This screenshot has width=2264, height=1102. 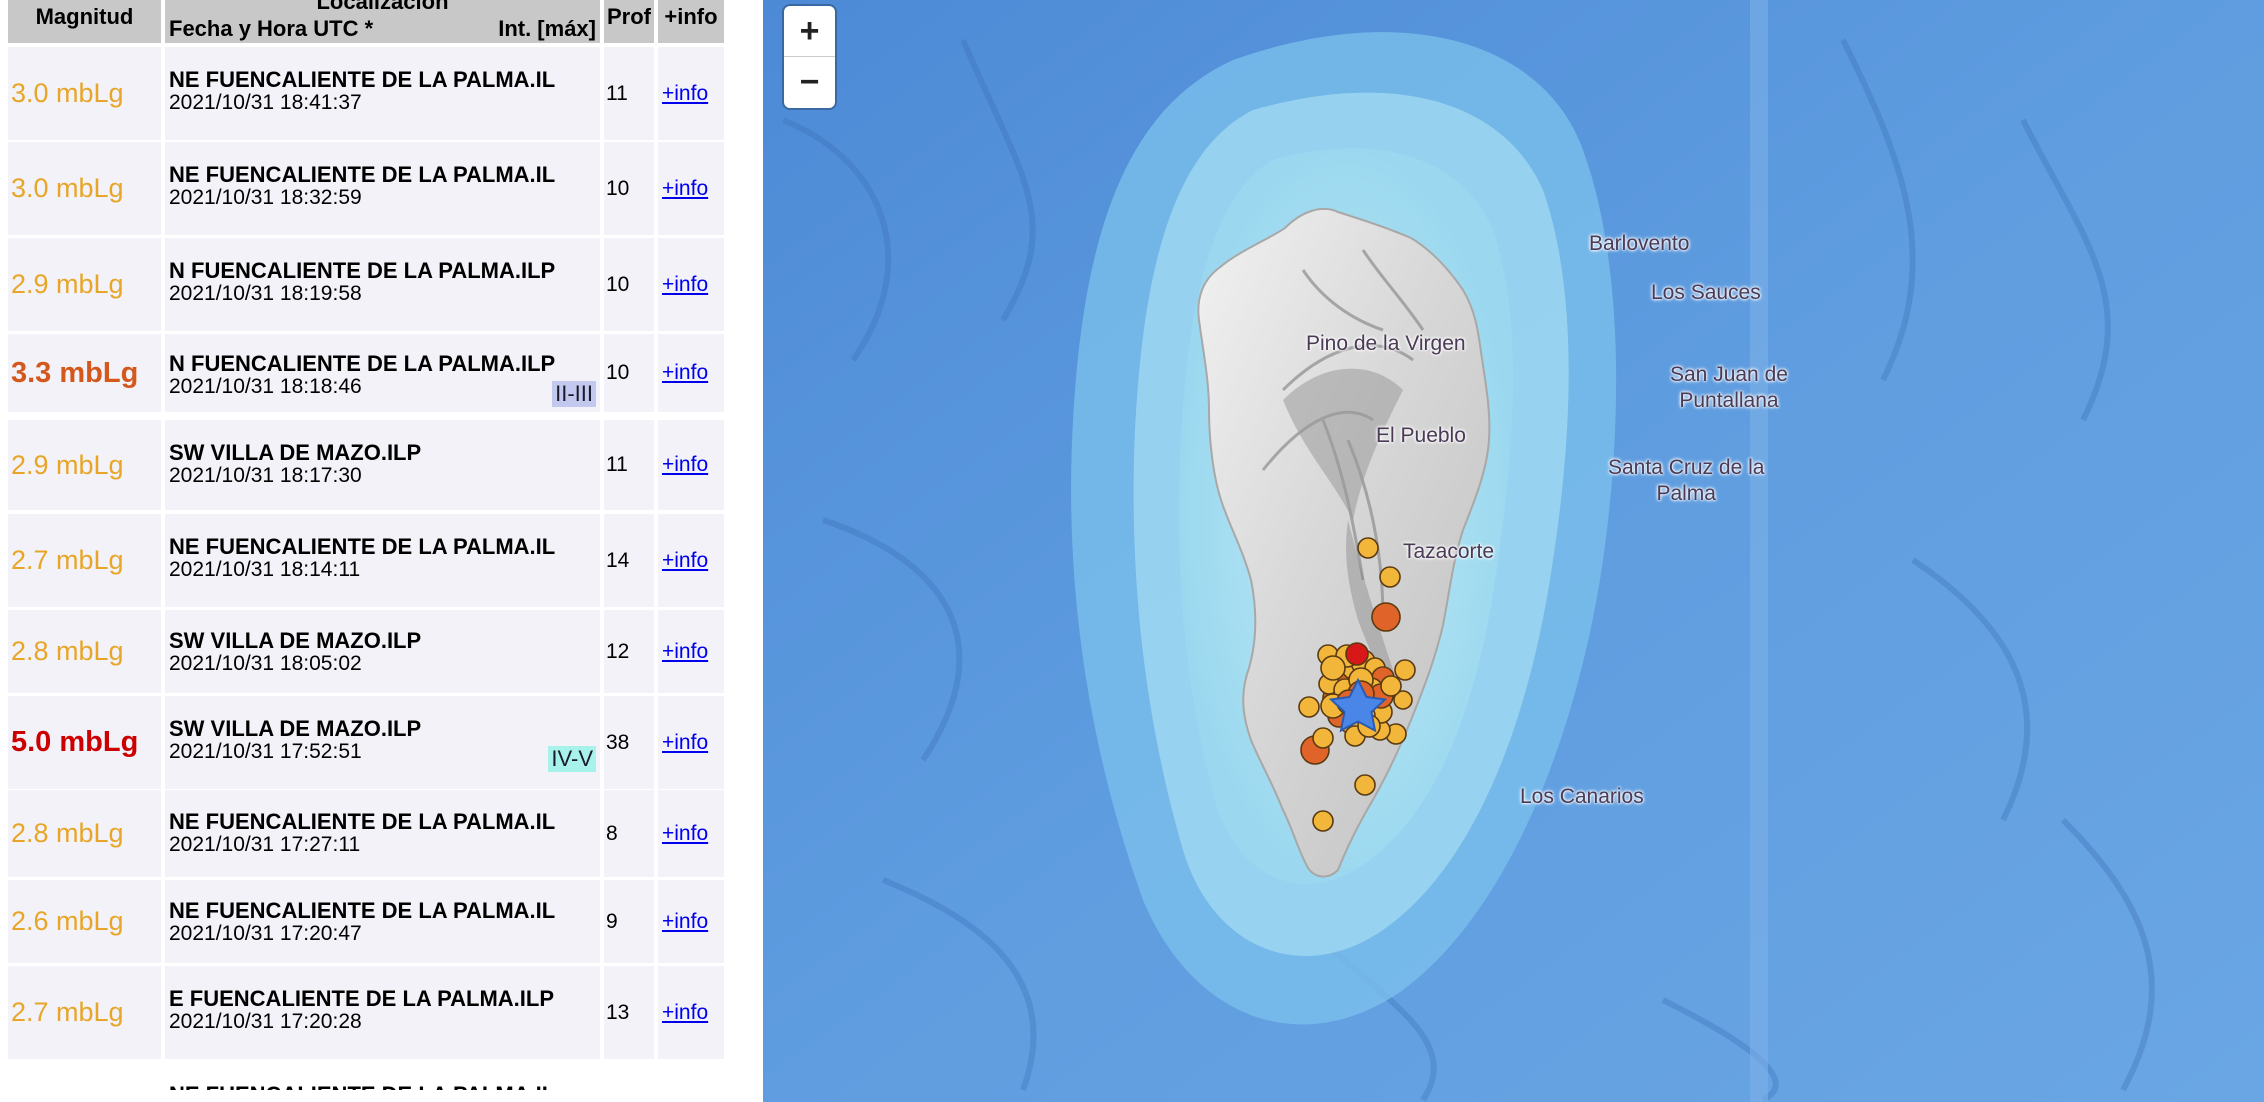 What do you see at coordinates (809, 31) in the screenshot?
I see `plus-icon: +` at bounding box center [809, 31].